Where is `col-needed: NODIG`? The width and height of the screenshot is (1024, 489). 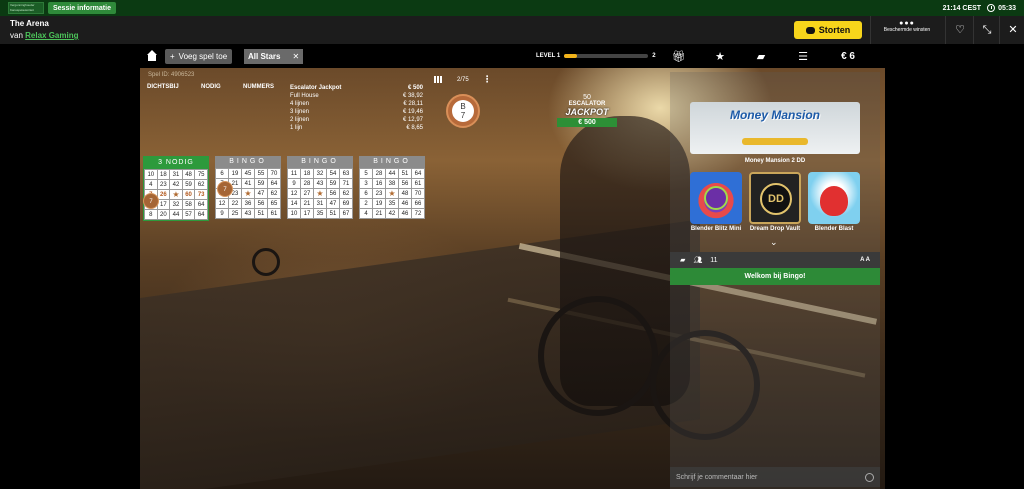
col-needed: NODIG is located at coordinates (211, 87).